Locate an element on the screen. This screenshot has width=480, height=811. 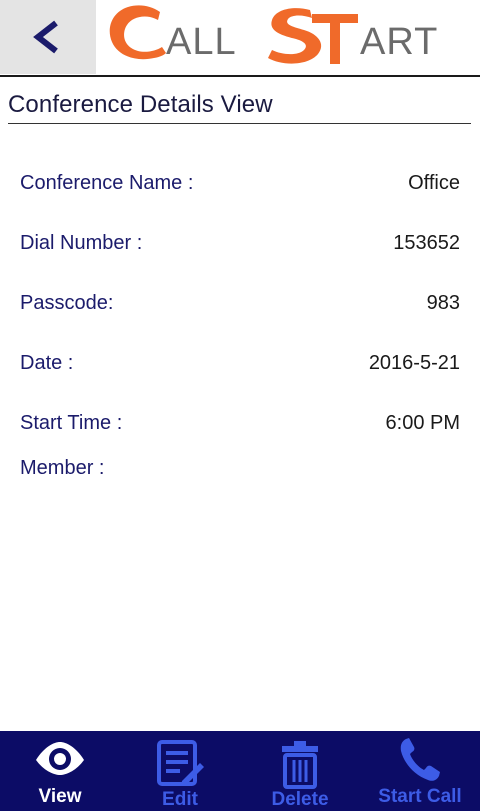
nav-start-call: Start Call is located at coordinates (420, 771).